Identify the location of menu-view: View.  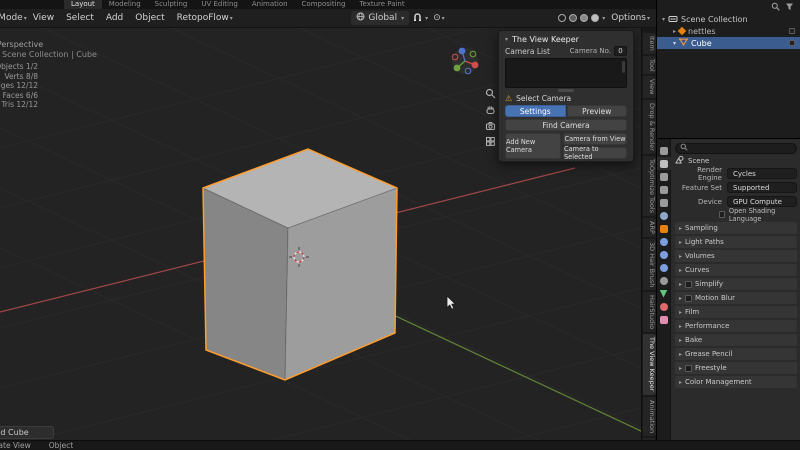
(43, 18).